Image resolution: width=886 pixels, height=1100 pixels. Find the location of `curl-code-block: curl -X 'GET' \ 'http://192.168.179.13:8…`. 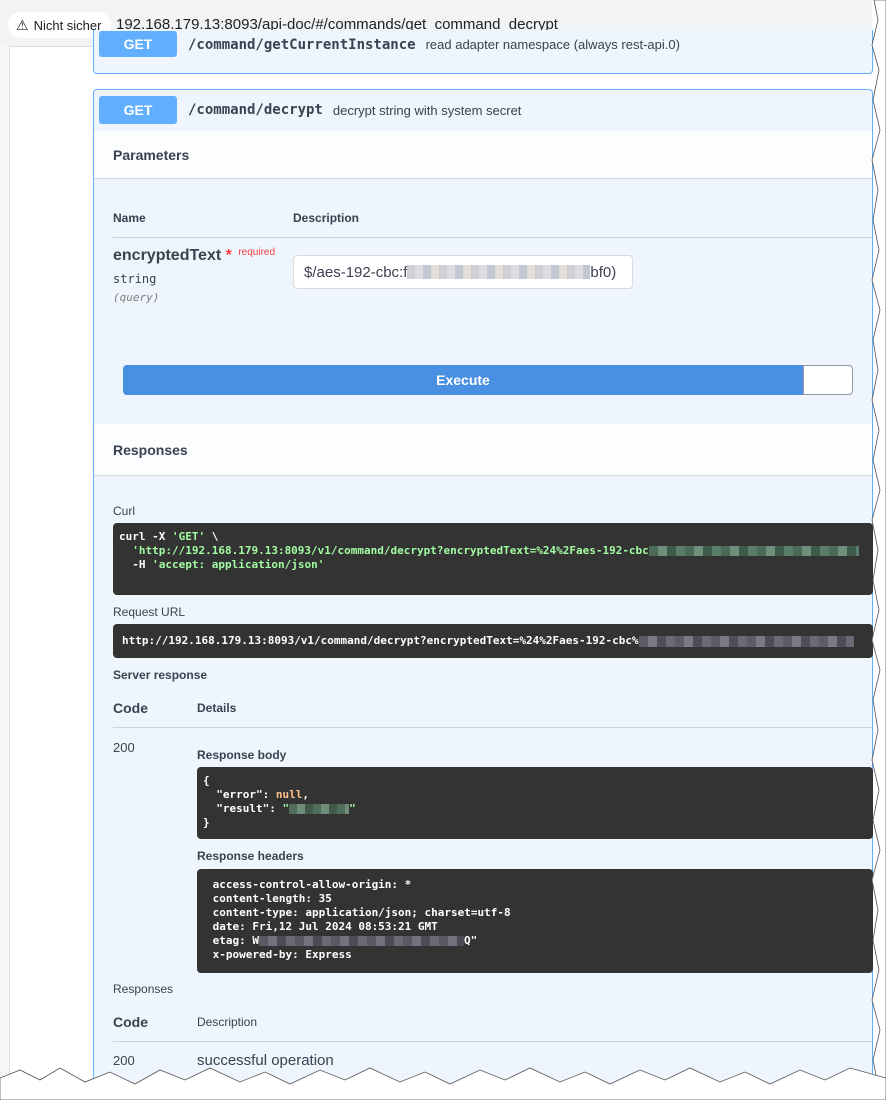

curl-code-block: curl -X 'GET' \ 'http://192.168.179.13:8… is located at coordinates (493, 559).